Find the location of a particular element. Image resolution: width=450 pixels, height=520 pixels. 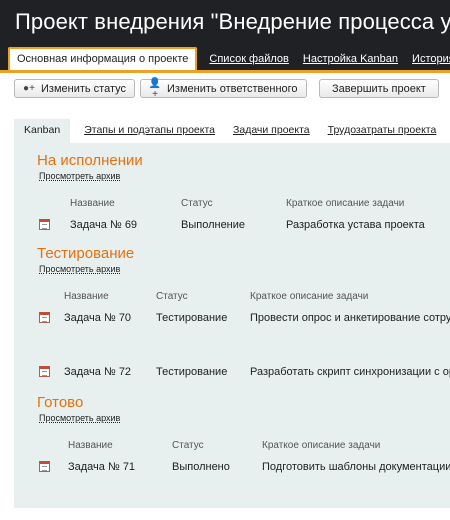

finish-project-wrap: Завершить проект is located at coordinates (379, 88).